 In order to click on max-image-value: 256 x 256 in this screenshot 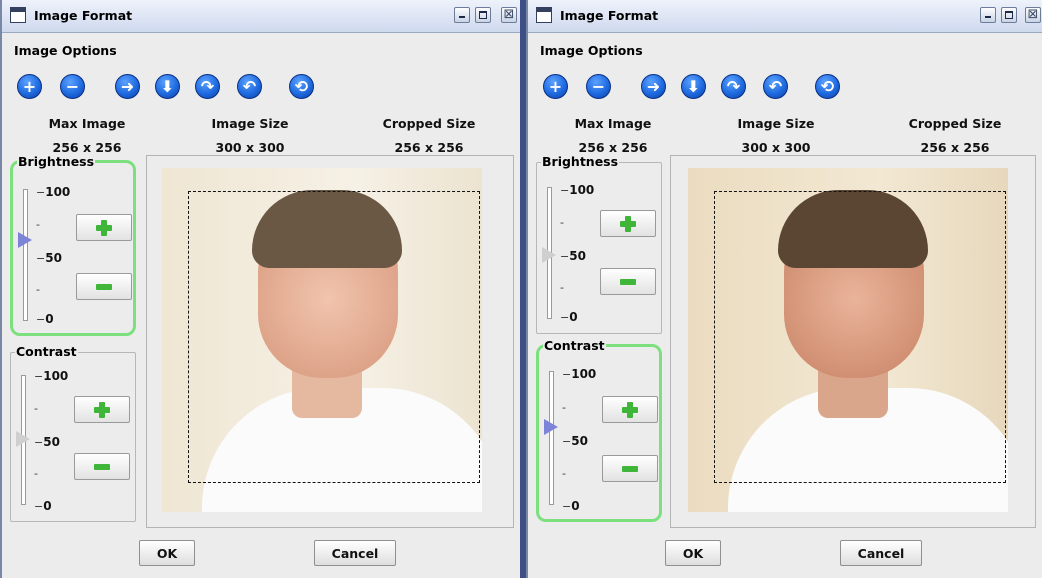, I will do `click(613, 147)`.